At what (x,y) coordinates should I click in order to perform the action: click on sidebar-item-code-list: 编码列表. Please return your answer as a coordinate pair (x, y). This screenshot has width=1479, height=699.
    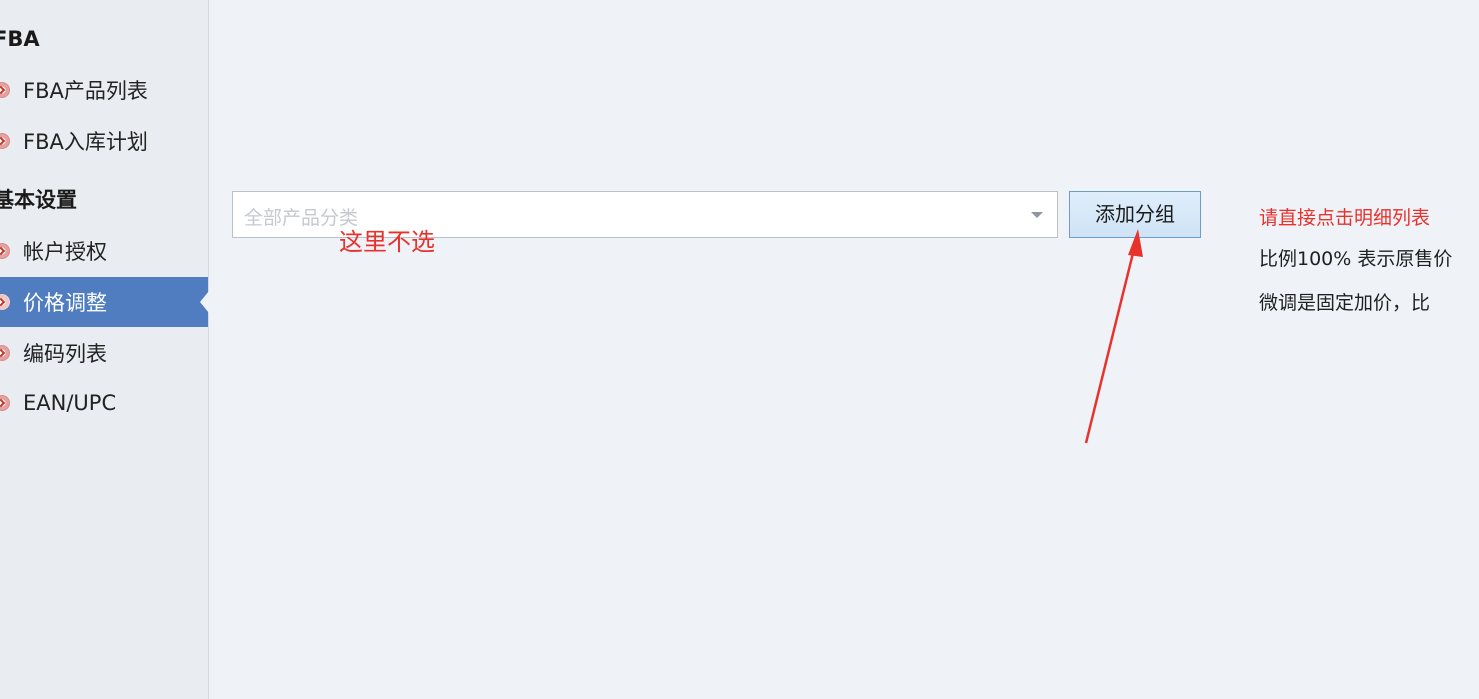
    Looking at the image, I should click on (104, 353).